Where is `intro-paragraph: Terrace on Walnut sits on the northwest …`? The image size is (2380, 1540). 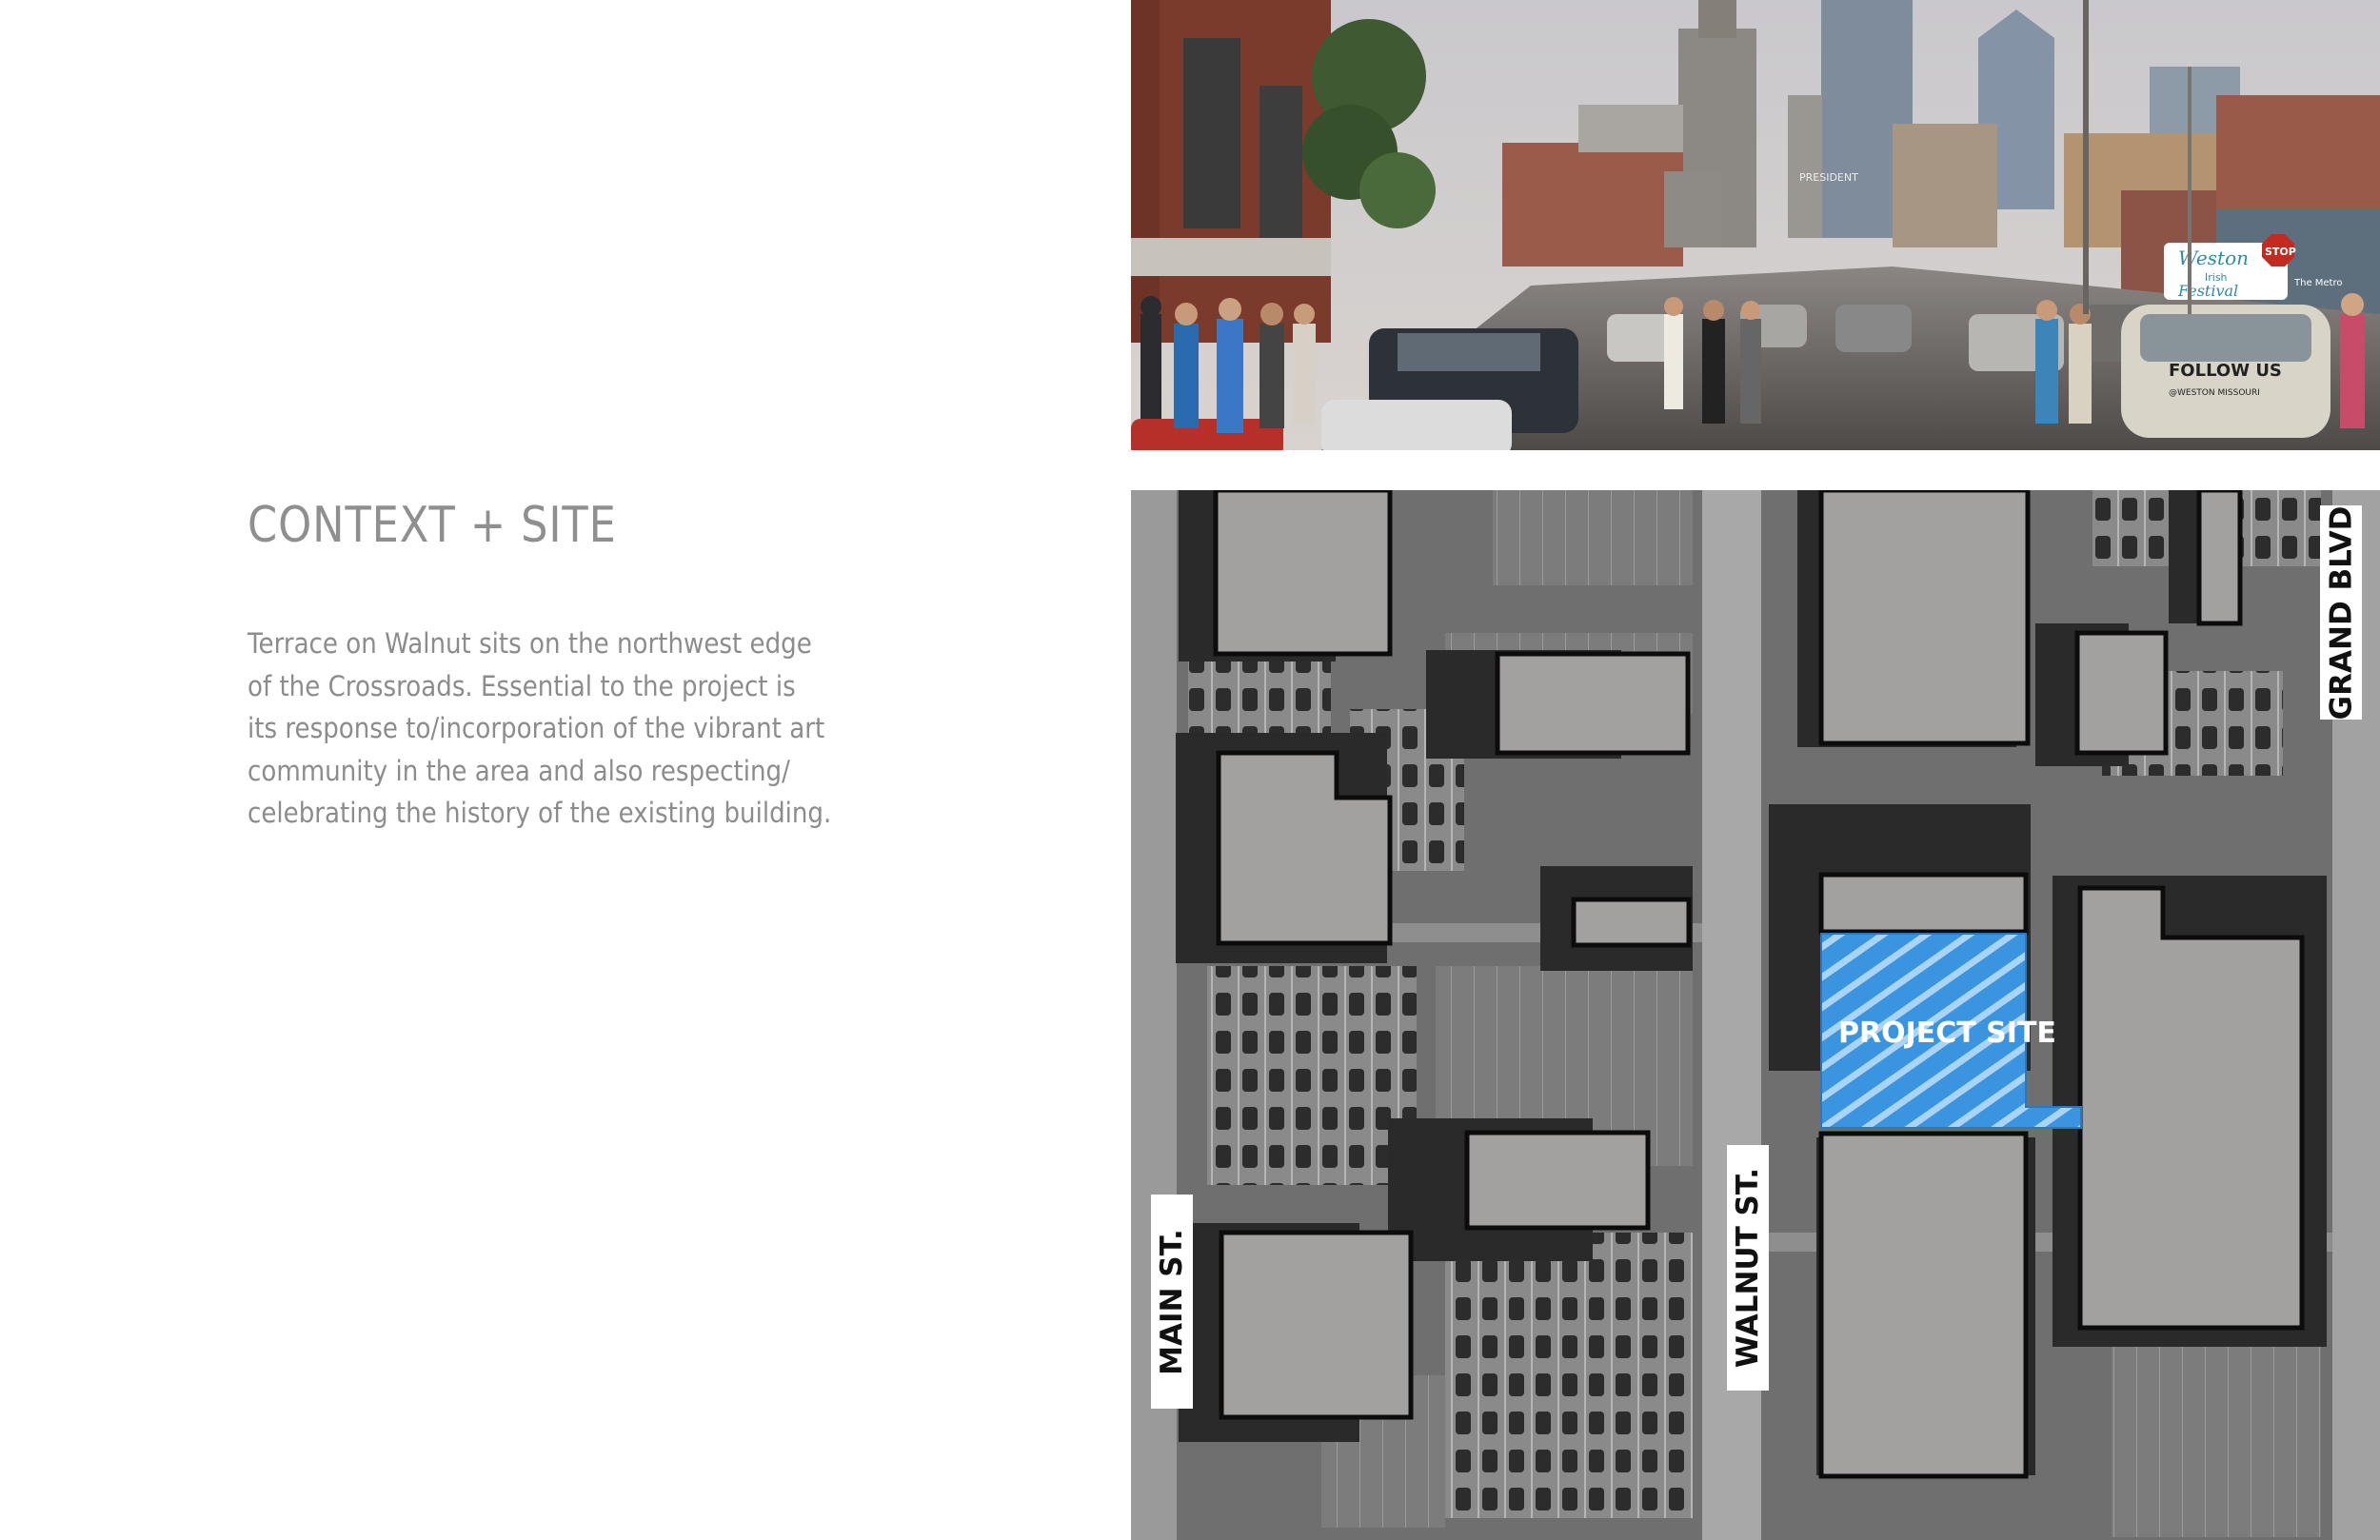 intro-paragraph: Terrace on Walnut sits on the northwest … is located at coordinates (547, 728).